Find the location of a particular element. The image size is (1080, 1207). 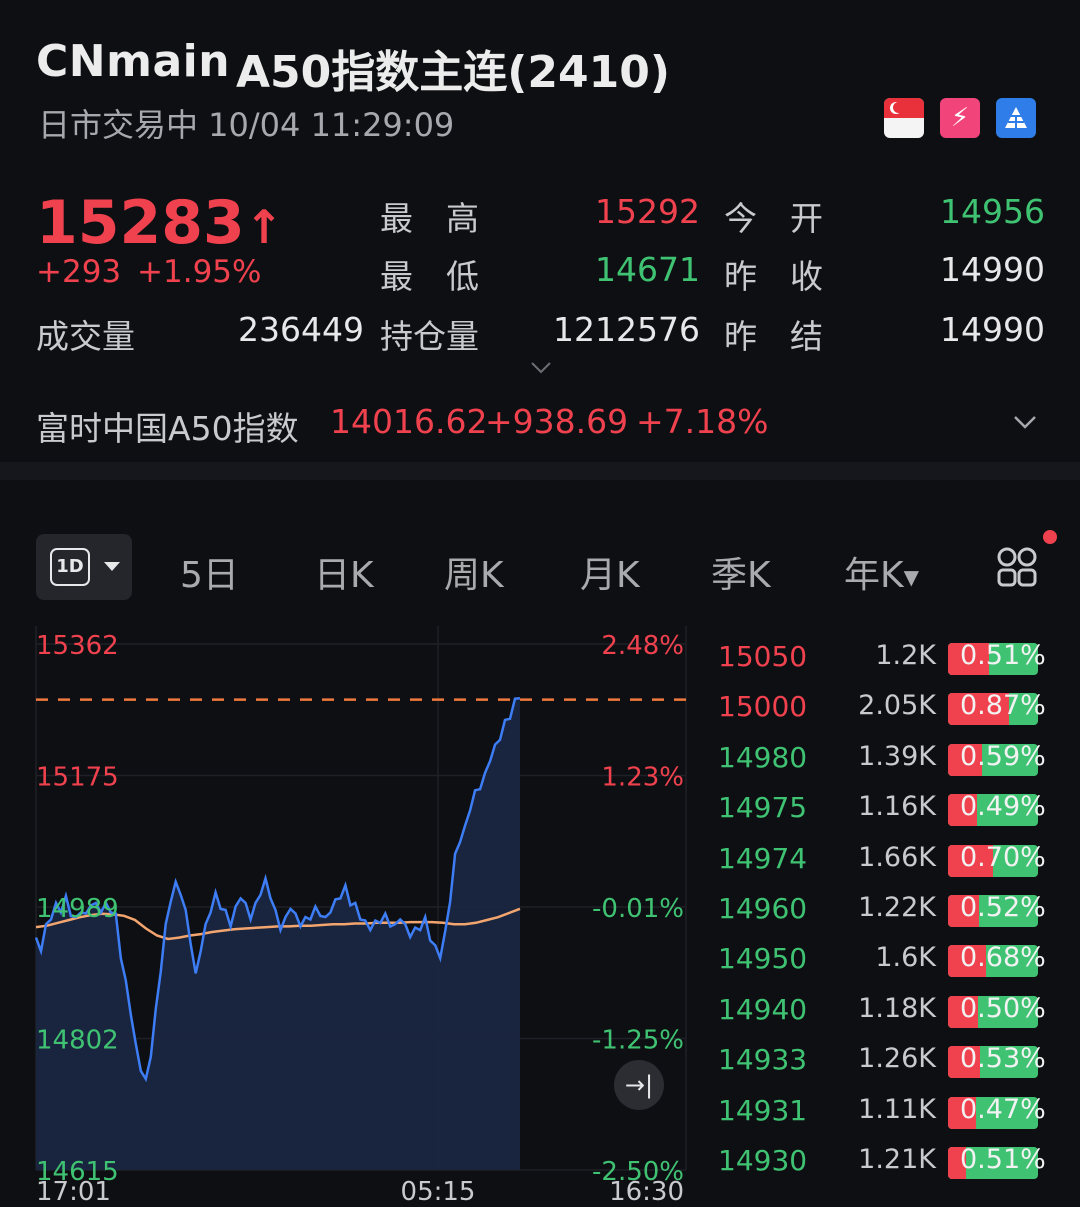

y-left-tick: 14802 is located at coordinates (77, 1041).